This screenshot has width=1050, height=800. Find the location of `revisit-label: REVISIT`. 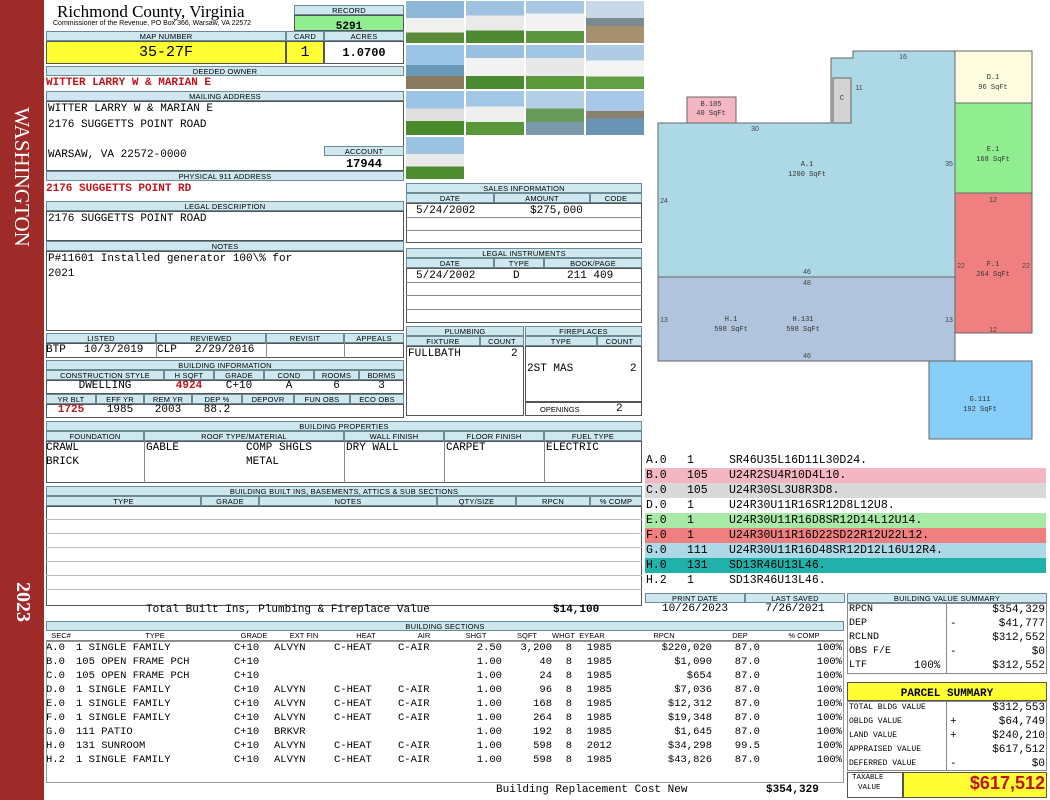

revisit-label: REVISIT is located at coordinates (305, 338).